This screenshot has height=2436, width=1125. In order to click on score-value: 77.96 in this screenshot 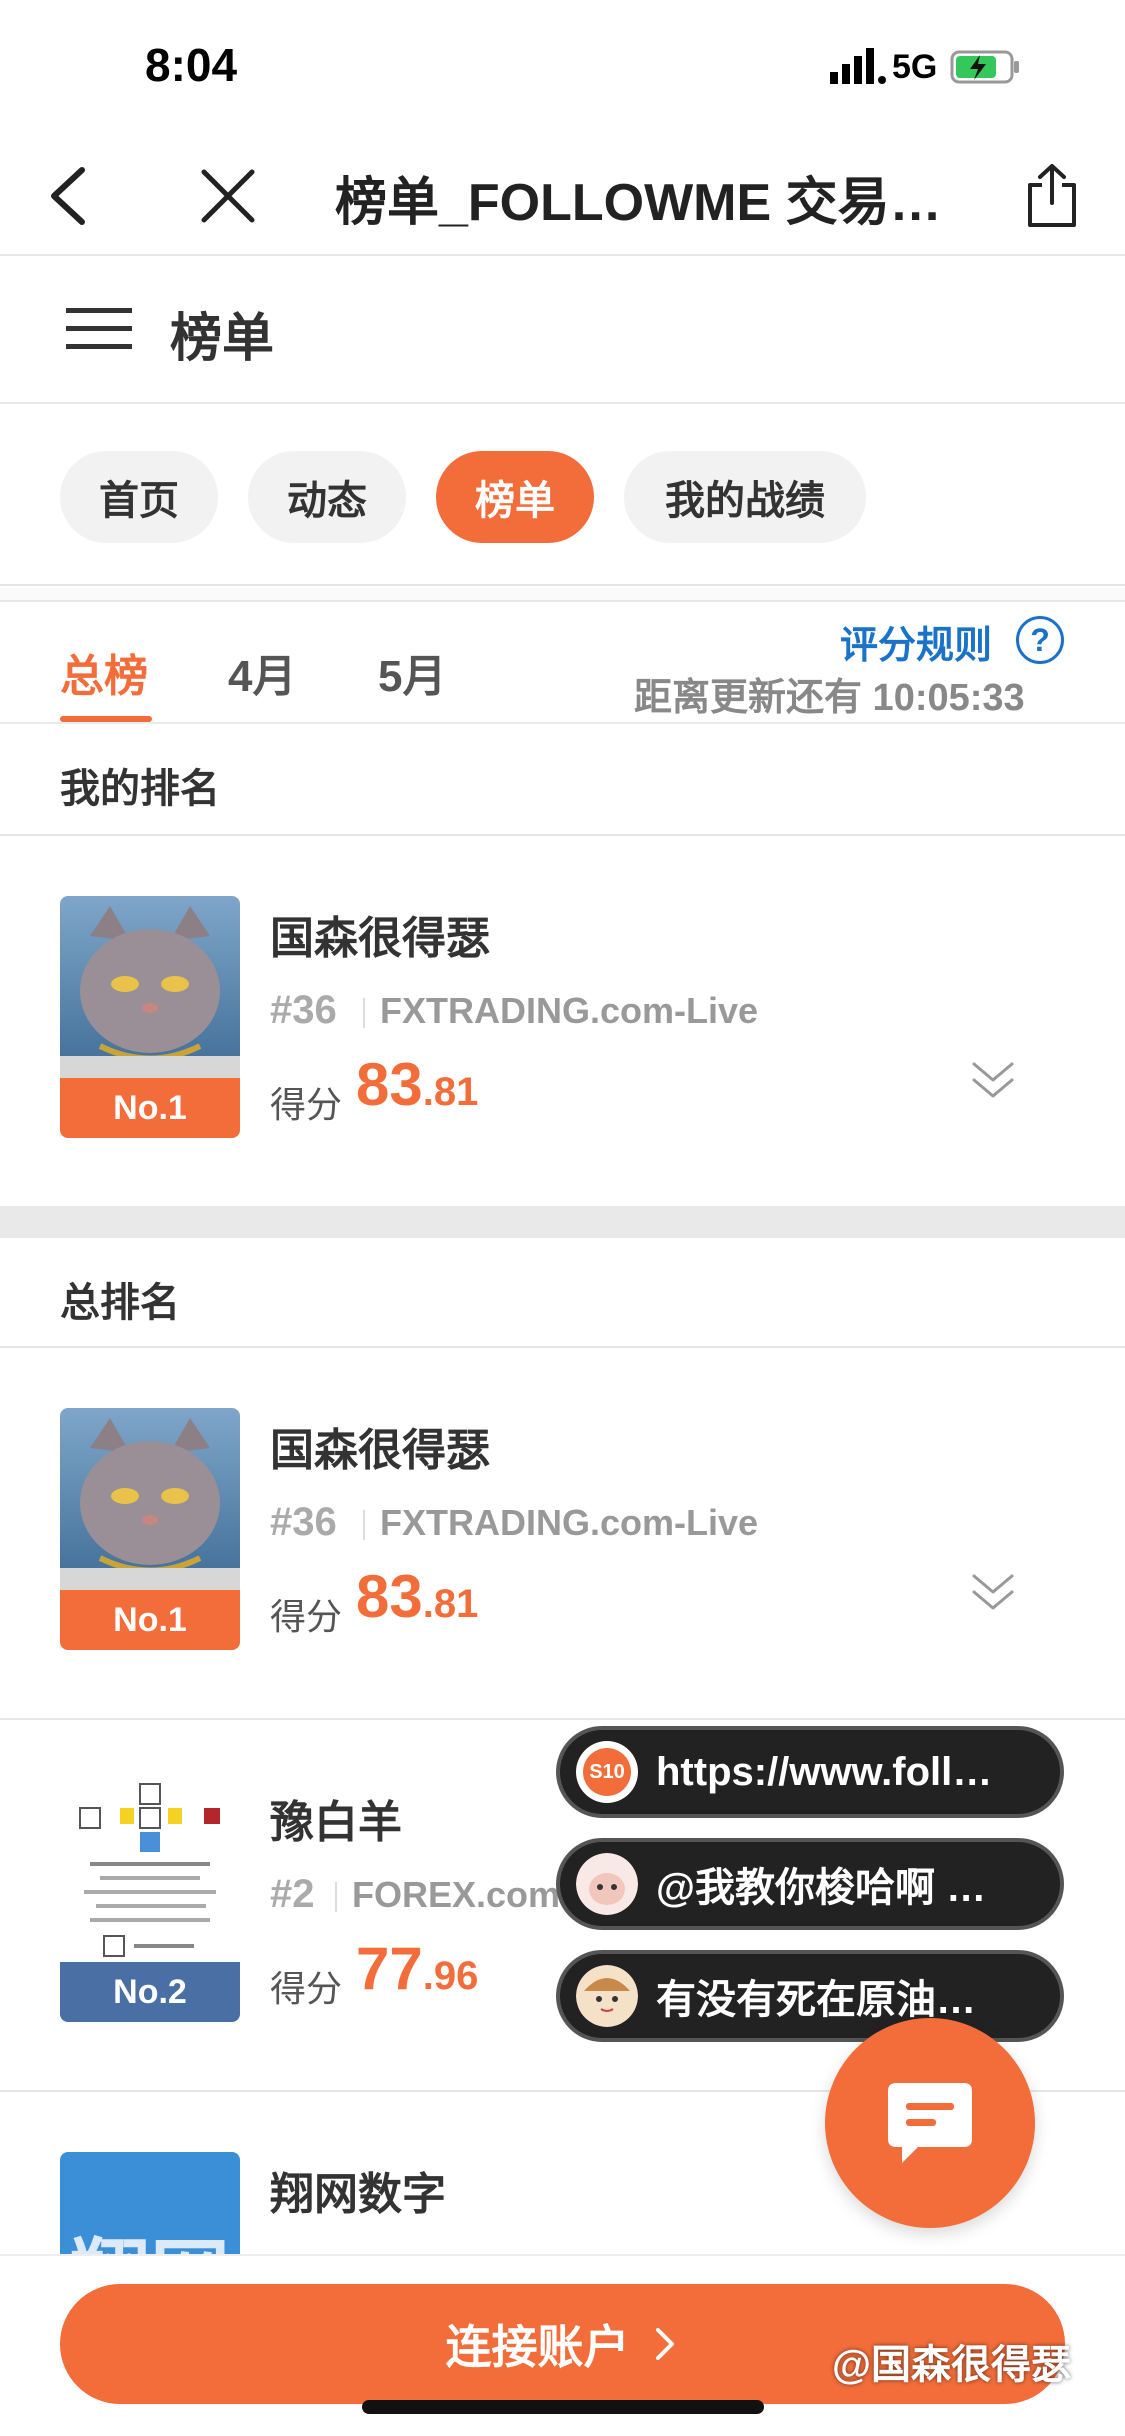, I will do `click(417, 1968)`.